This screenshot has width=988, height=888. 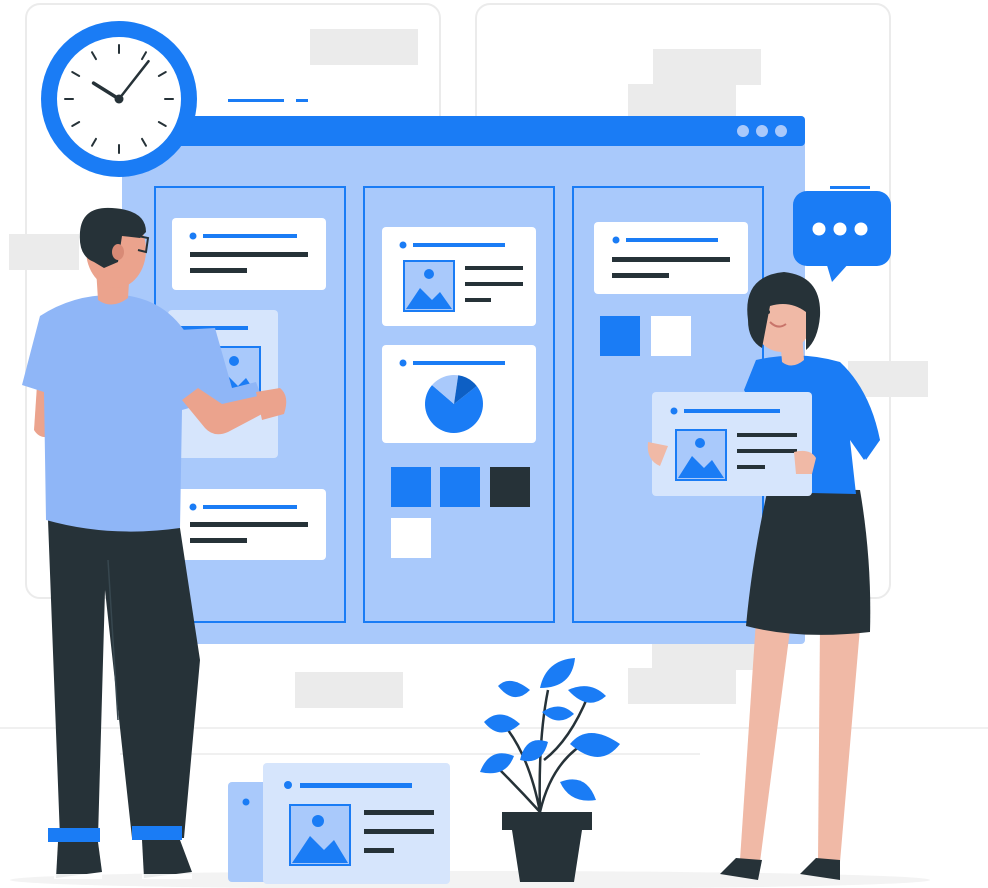 I want to click on plant-pot, so click(x=547, y=856).